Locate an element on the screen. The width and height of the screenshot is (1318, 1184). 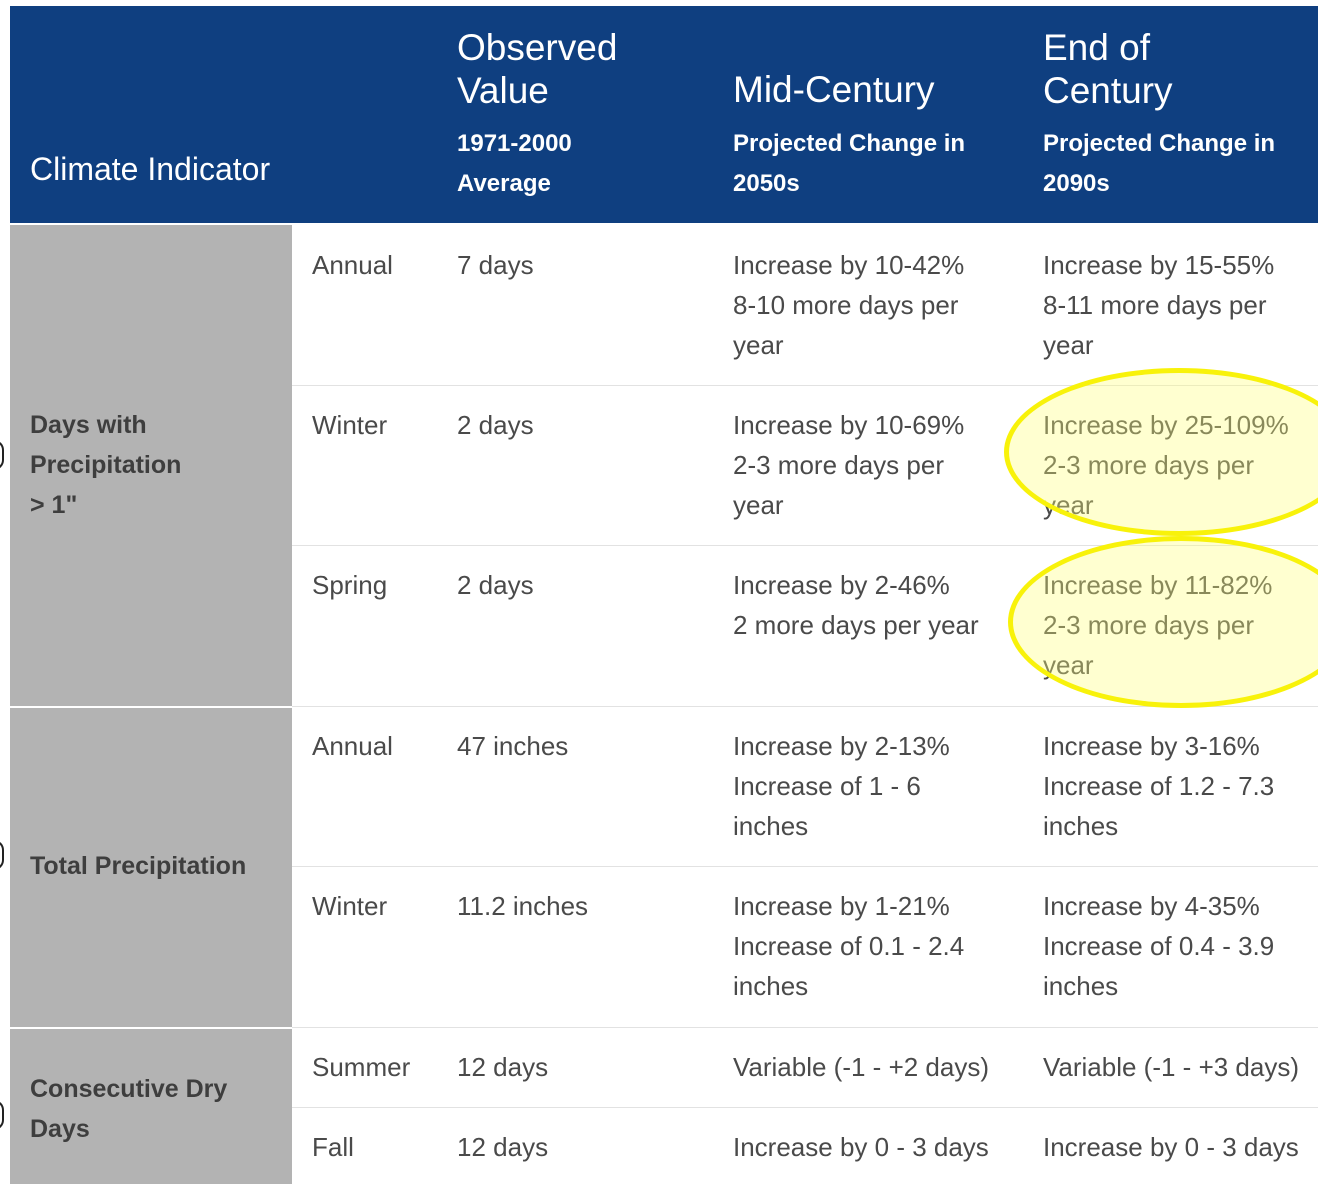
group-label: Total Precipitation is located at coordinates (138, 866).